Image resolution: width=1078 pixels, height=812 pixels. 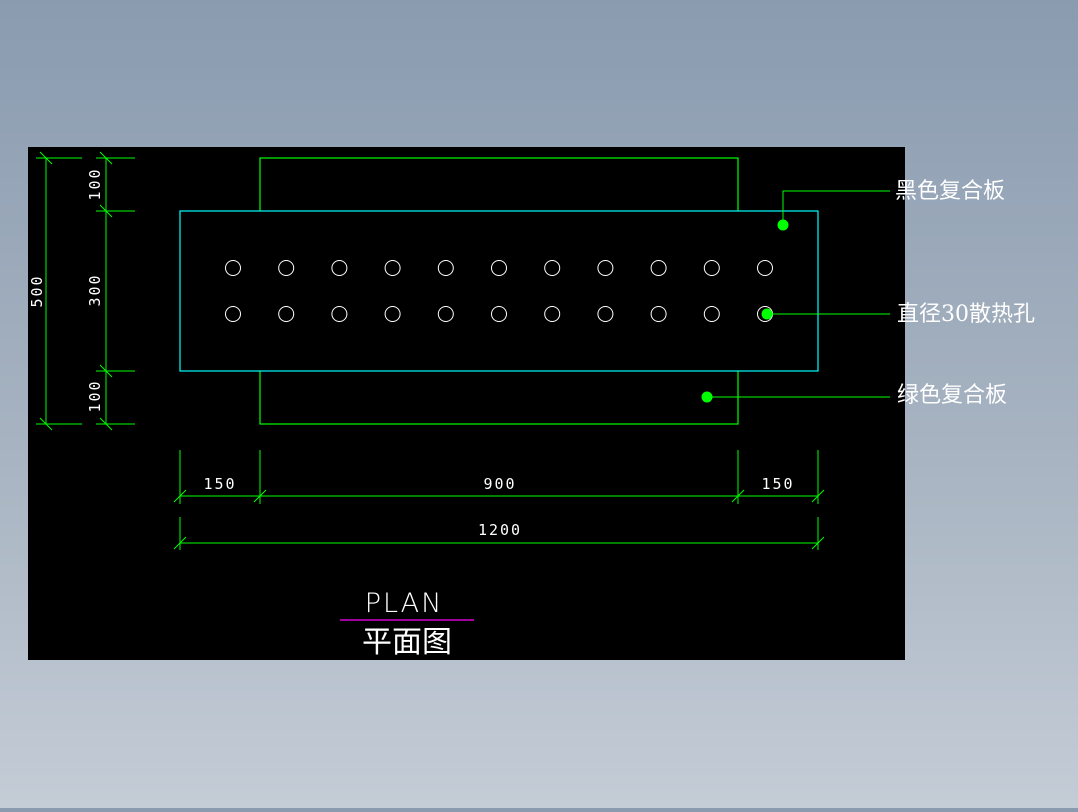 I want to click on dim-center-width: 900, so click(x=499, y=484).